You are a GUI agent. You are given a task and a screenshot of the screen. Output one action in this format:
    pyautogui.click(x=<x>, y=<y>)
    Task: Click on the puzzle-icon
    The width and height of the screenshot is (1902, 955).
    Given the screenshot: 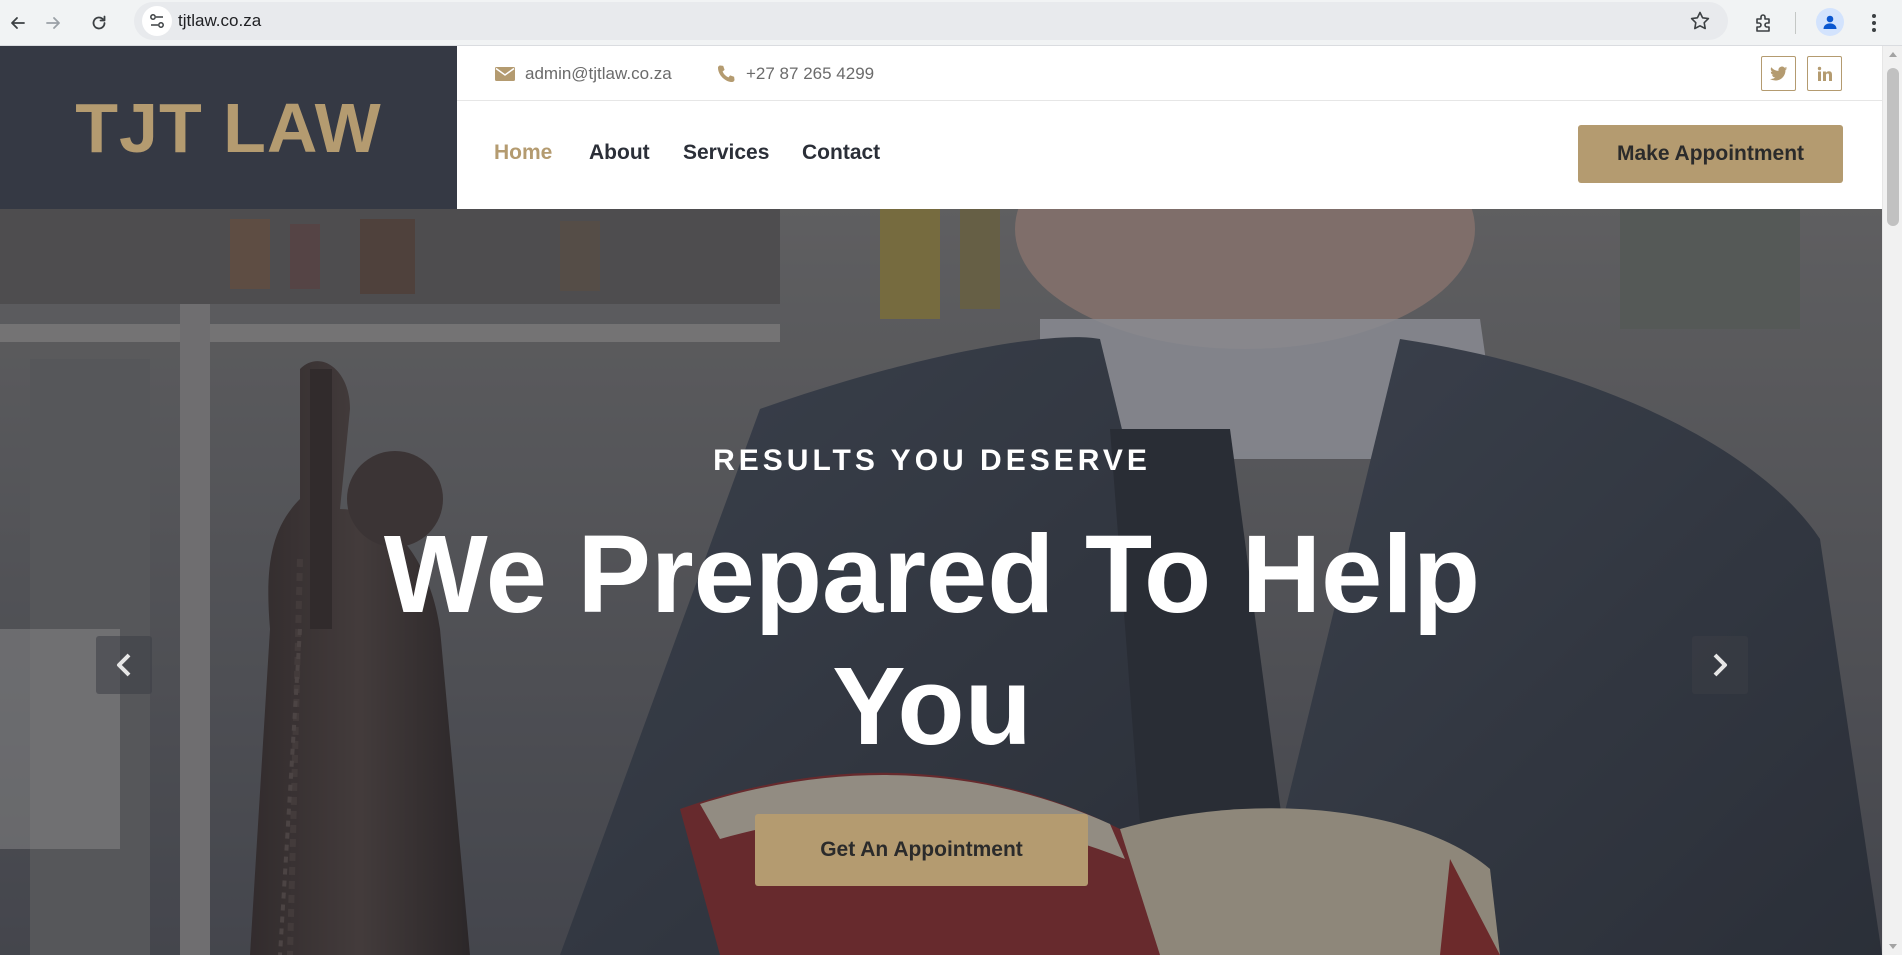 What is the action you would take?
    pyautogui.click(x=1763, y=23)
    